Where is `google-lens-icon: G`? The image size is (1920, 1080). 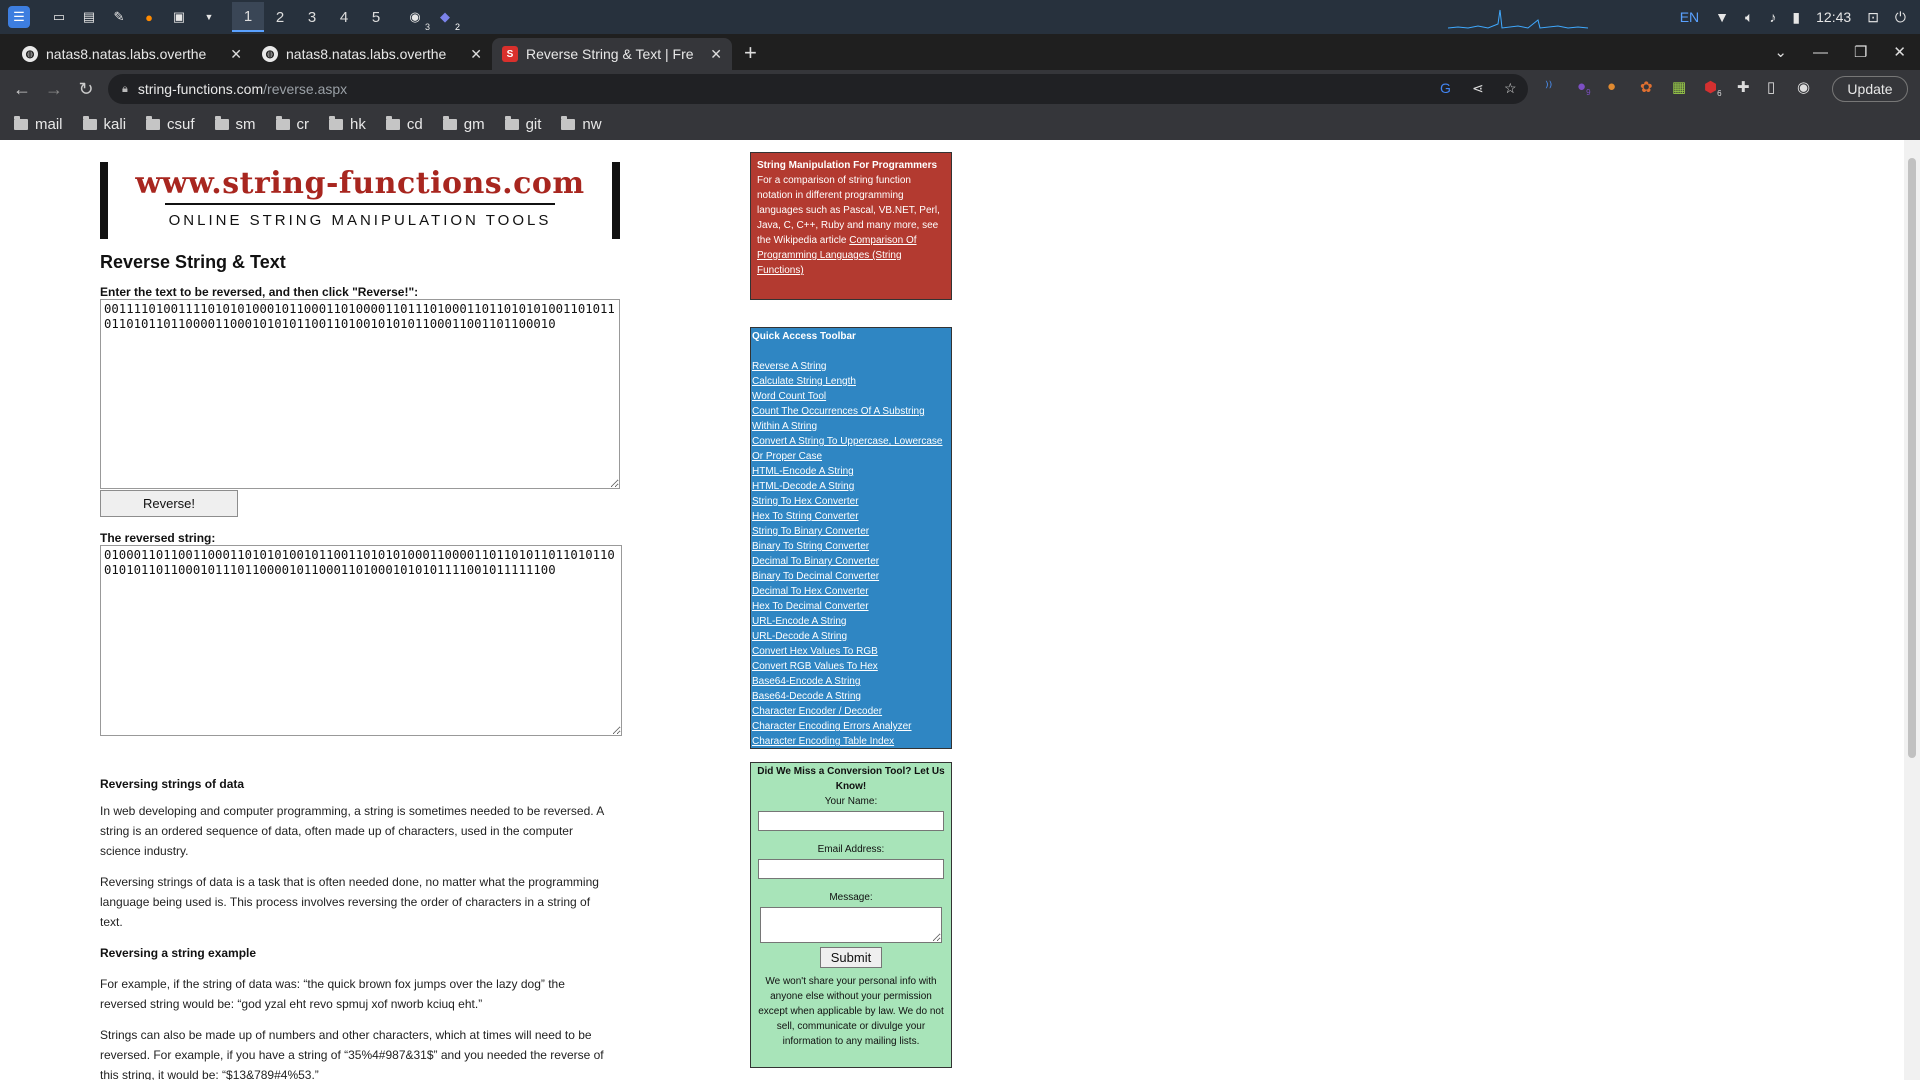 google-lens-icon: G is located at coordinates (1445, 88).